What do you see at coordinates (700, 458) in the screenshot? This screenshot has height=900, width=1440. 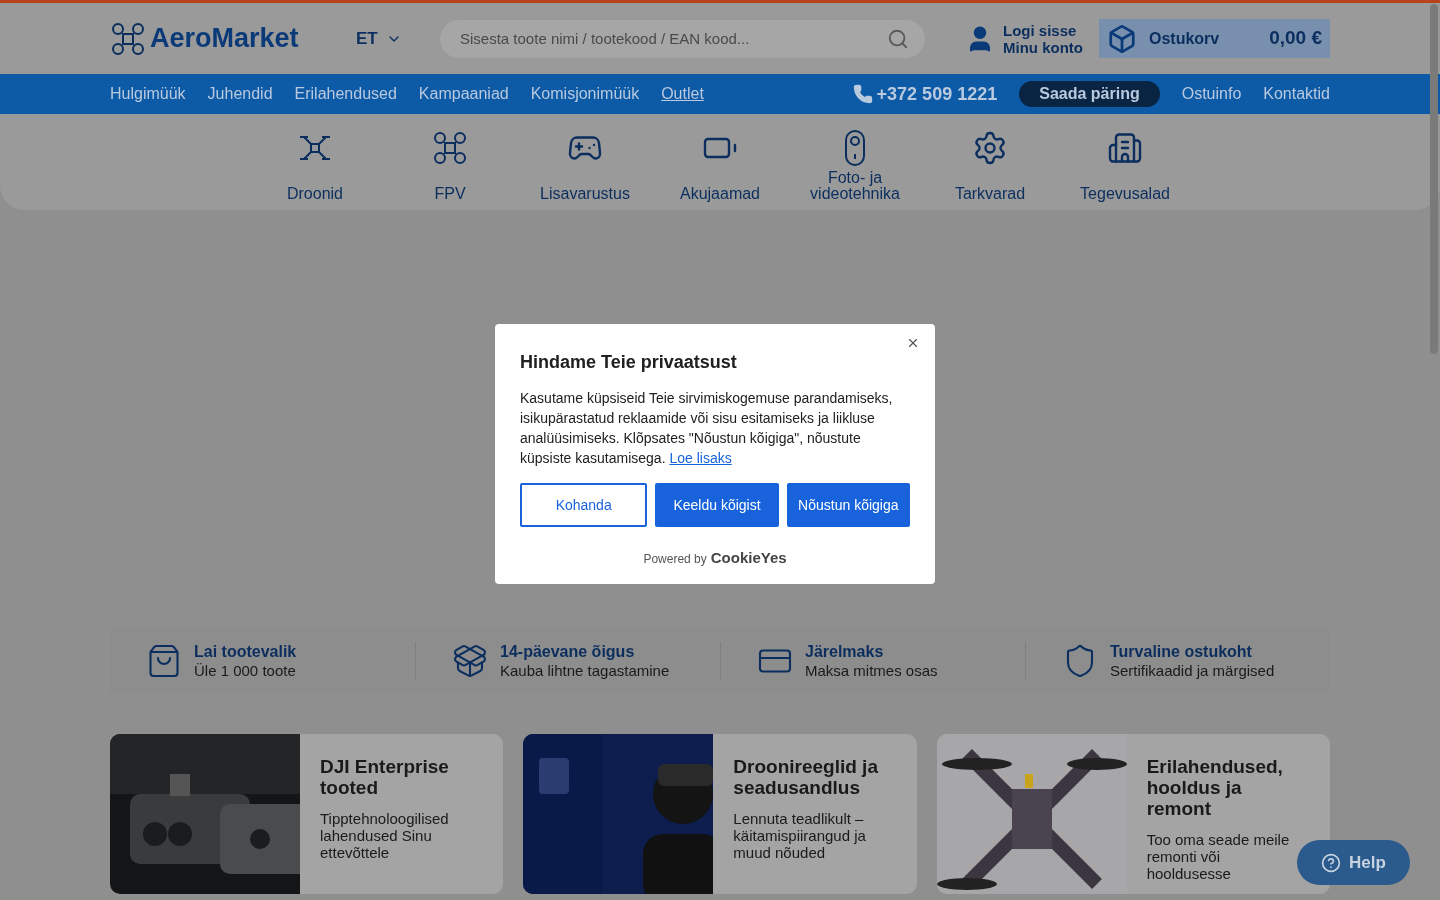 I see `read-more-link: Loe lisaks` at bounding box center [700, 458].